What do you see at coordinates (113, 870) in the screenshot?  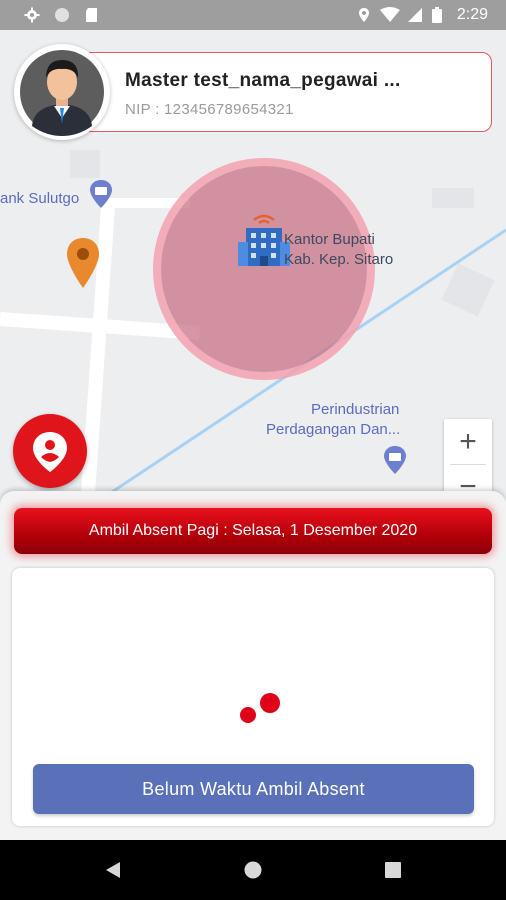 I see `back-icon` at bounding box center [113, 870].